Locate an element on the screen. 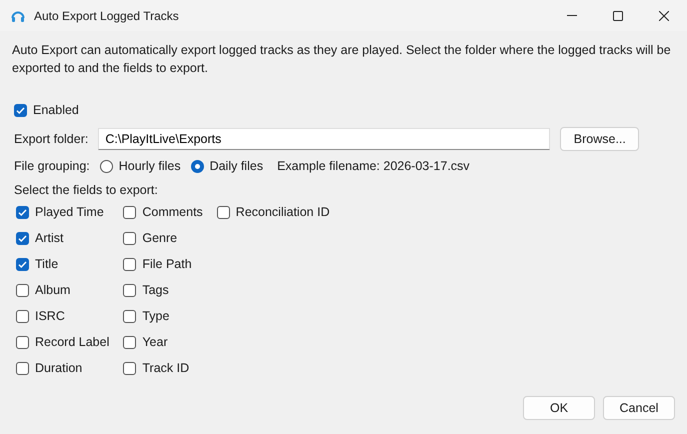 This screenshot has height=434, width=687. field-checkbox: Year is located at coordinates (163, 342).